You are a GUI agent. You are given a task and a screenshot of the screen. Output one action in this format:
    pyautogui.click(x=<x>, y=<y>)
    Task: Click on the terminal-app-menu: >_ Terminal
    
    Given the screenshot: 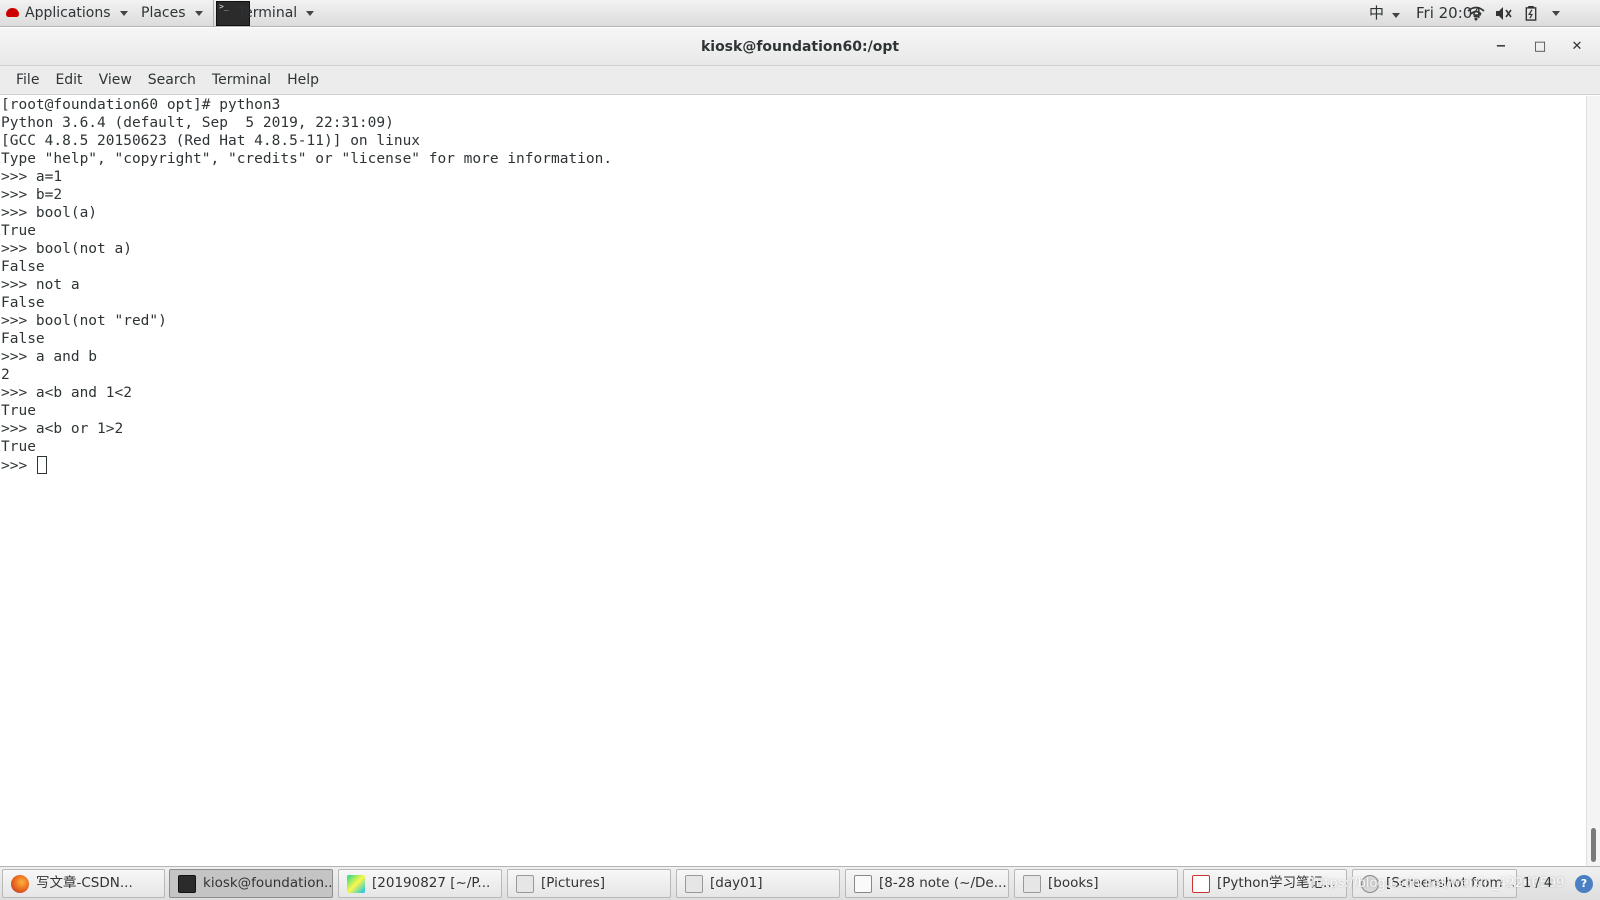 What is the action you would take?
    pyautogui.click(x=265, y=13)
    